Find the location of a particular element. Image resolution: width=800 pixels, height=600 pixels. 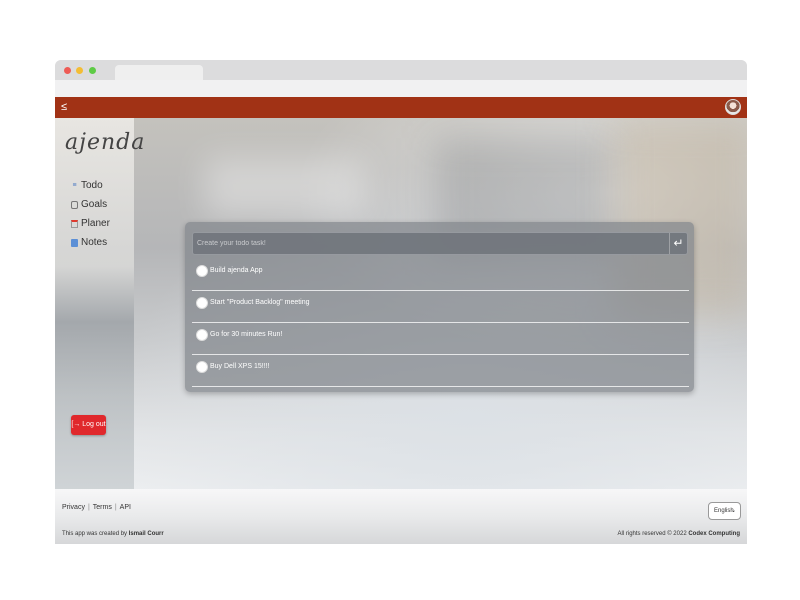

language-select: English ⌄ is located at coordinates (724, 511).